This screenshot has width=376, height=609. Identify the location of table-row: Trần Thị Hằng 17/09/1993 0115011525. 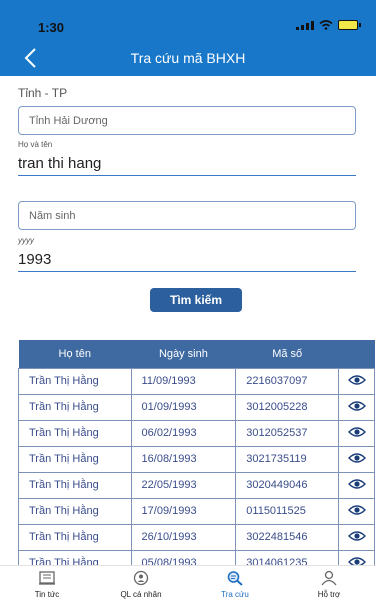
(196, 511).